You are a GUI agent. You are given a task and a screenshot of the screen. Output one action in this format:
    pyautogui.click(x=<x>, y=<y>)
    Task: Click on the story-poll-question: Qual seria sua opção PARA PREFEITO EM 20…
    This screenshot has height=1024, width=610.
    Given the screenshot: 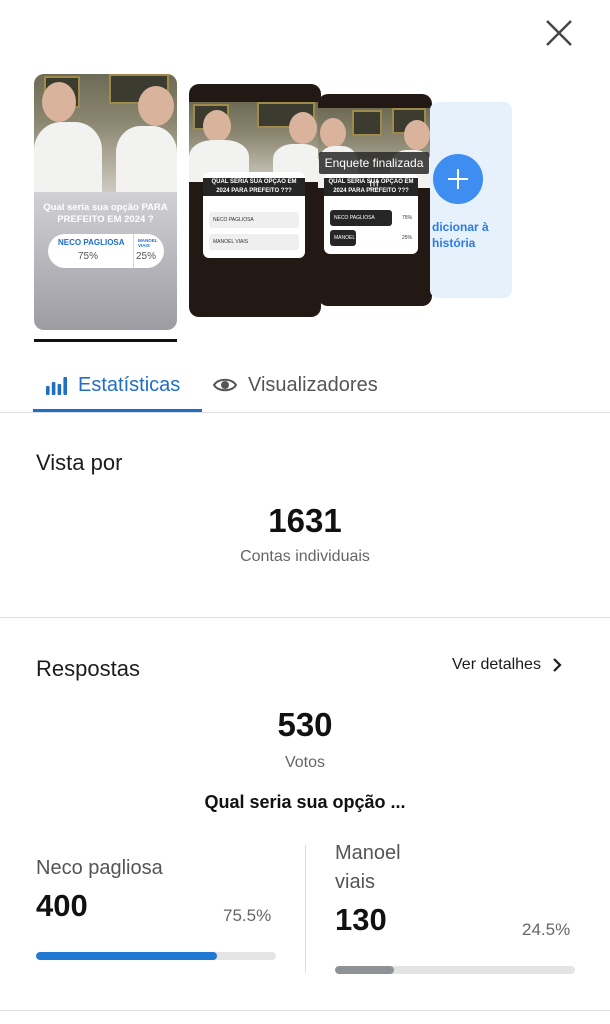 What is the action you would take?
    pyautogui.click(x=105, y=213)
    